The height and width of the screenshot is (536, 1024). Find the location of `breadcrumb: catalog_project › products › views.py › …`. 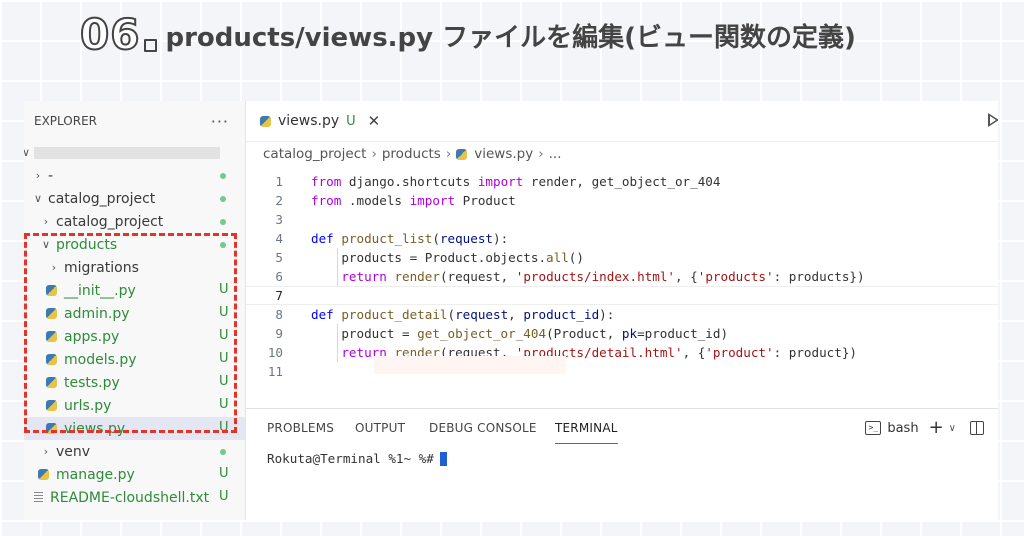

breadcrumb: catalog_project › products › views.py › … is located at coordinates (622, 154).